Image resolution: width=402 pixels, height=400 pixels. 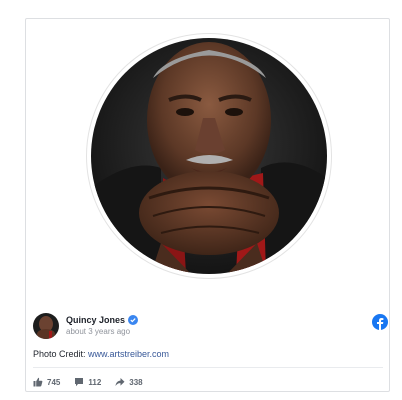 I want to click on thumbs-up-icon, so click(x=38, y=382).